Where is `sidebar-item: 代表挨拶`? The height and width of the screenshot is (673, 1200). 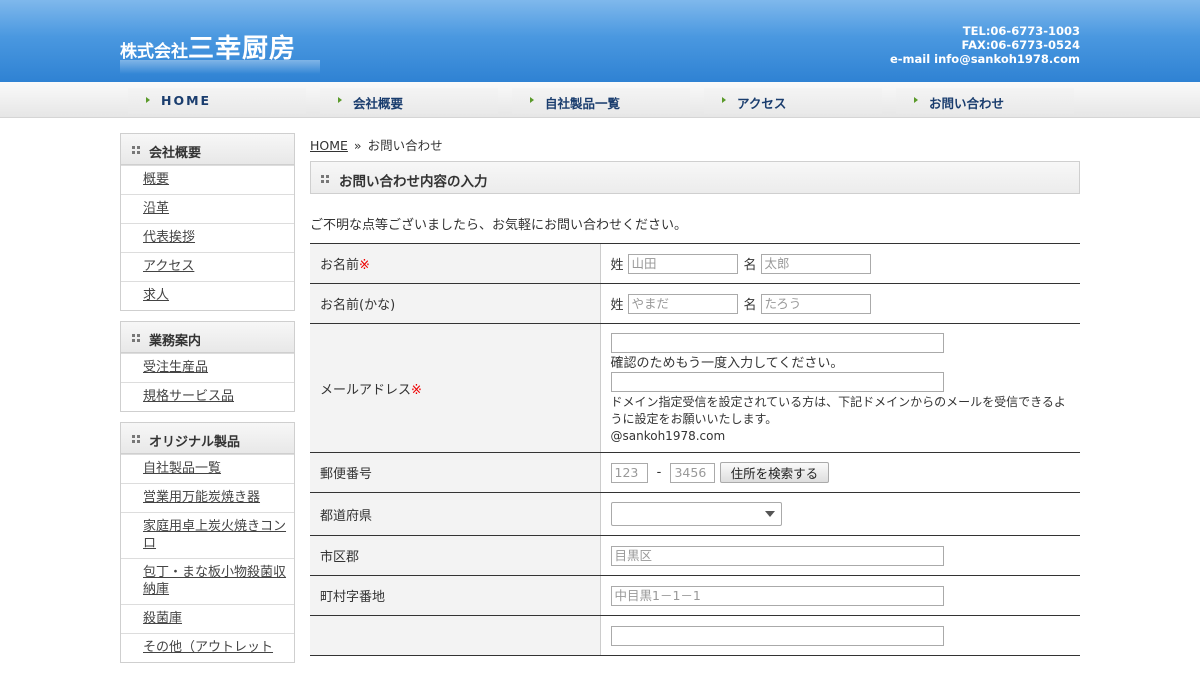
sidebar-item: 代表挨拶 is located at coordinates (207, 237).